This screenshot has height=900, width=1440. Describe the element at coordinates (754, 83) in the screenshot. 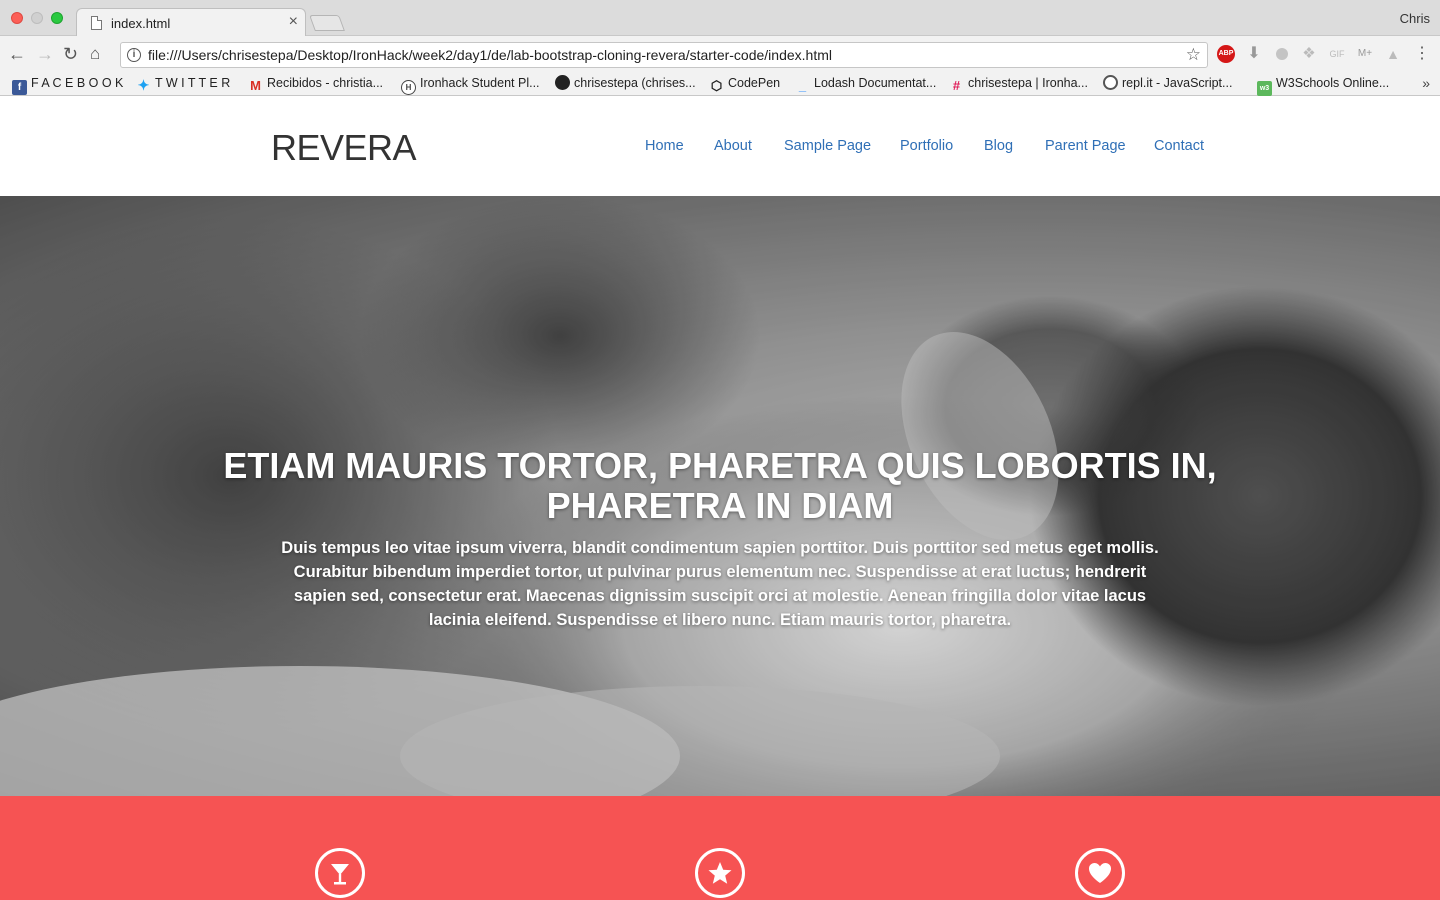

I see `bookmark-label: CodePen` at that location.